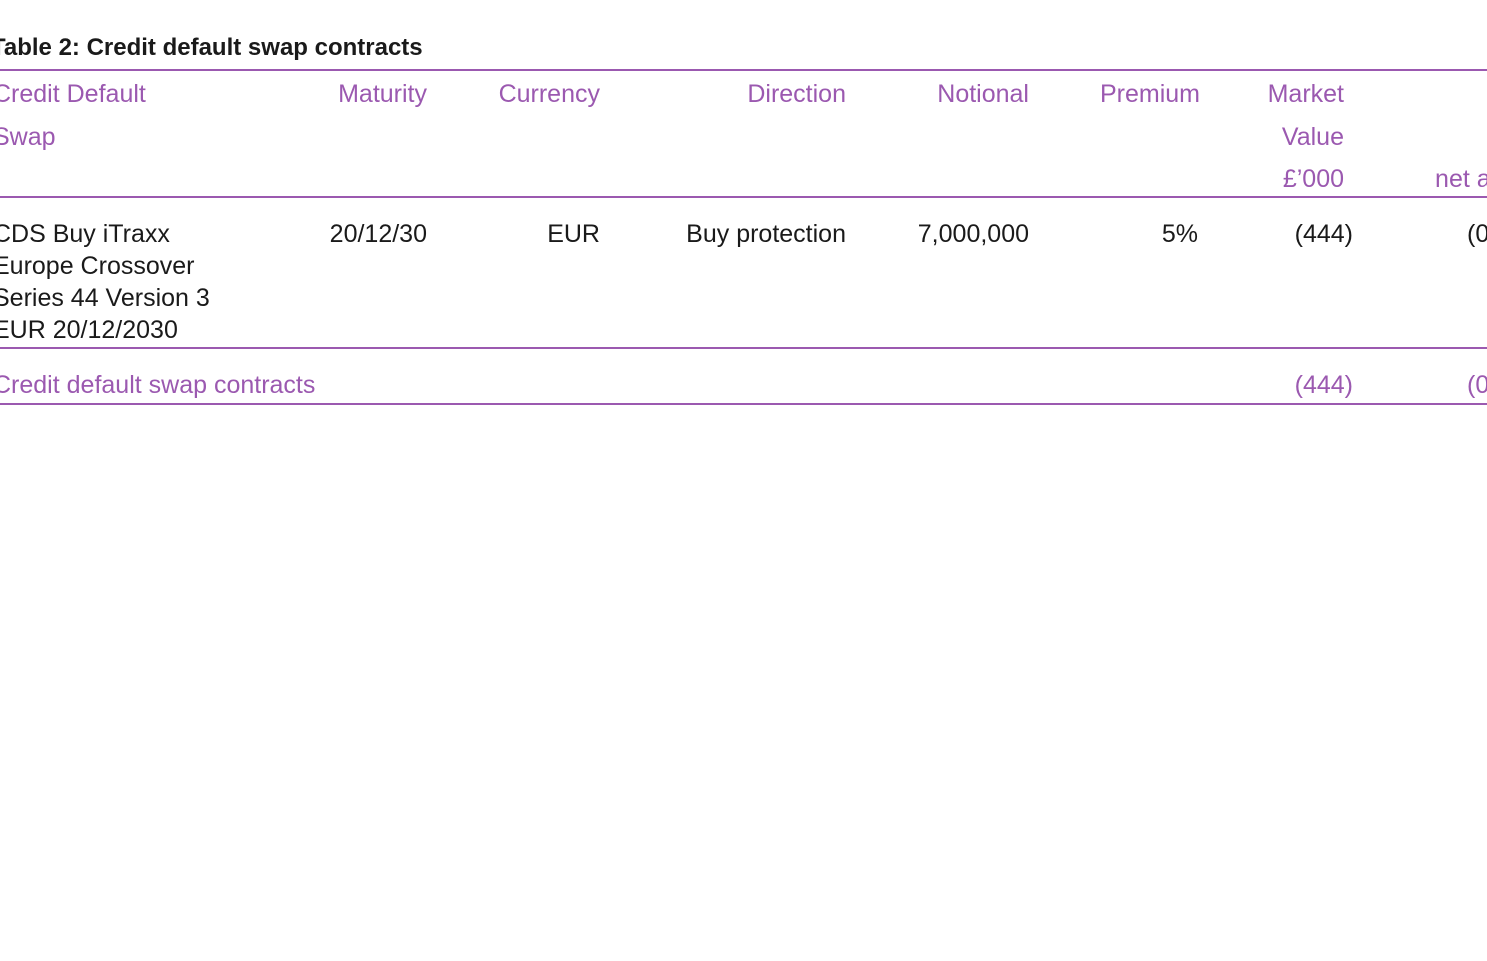 This screenshot has width=1487, height=961. Describe the element at coordinates (28, 136) in the screenshot. I see `header-swap-line-2: Swap` at that location.